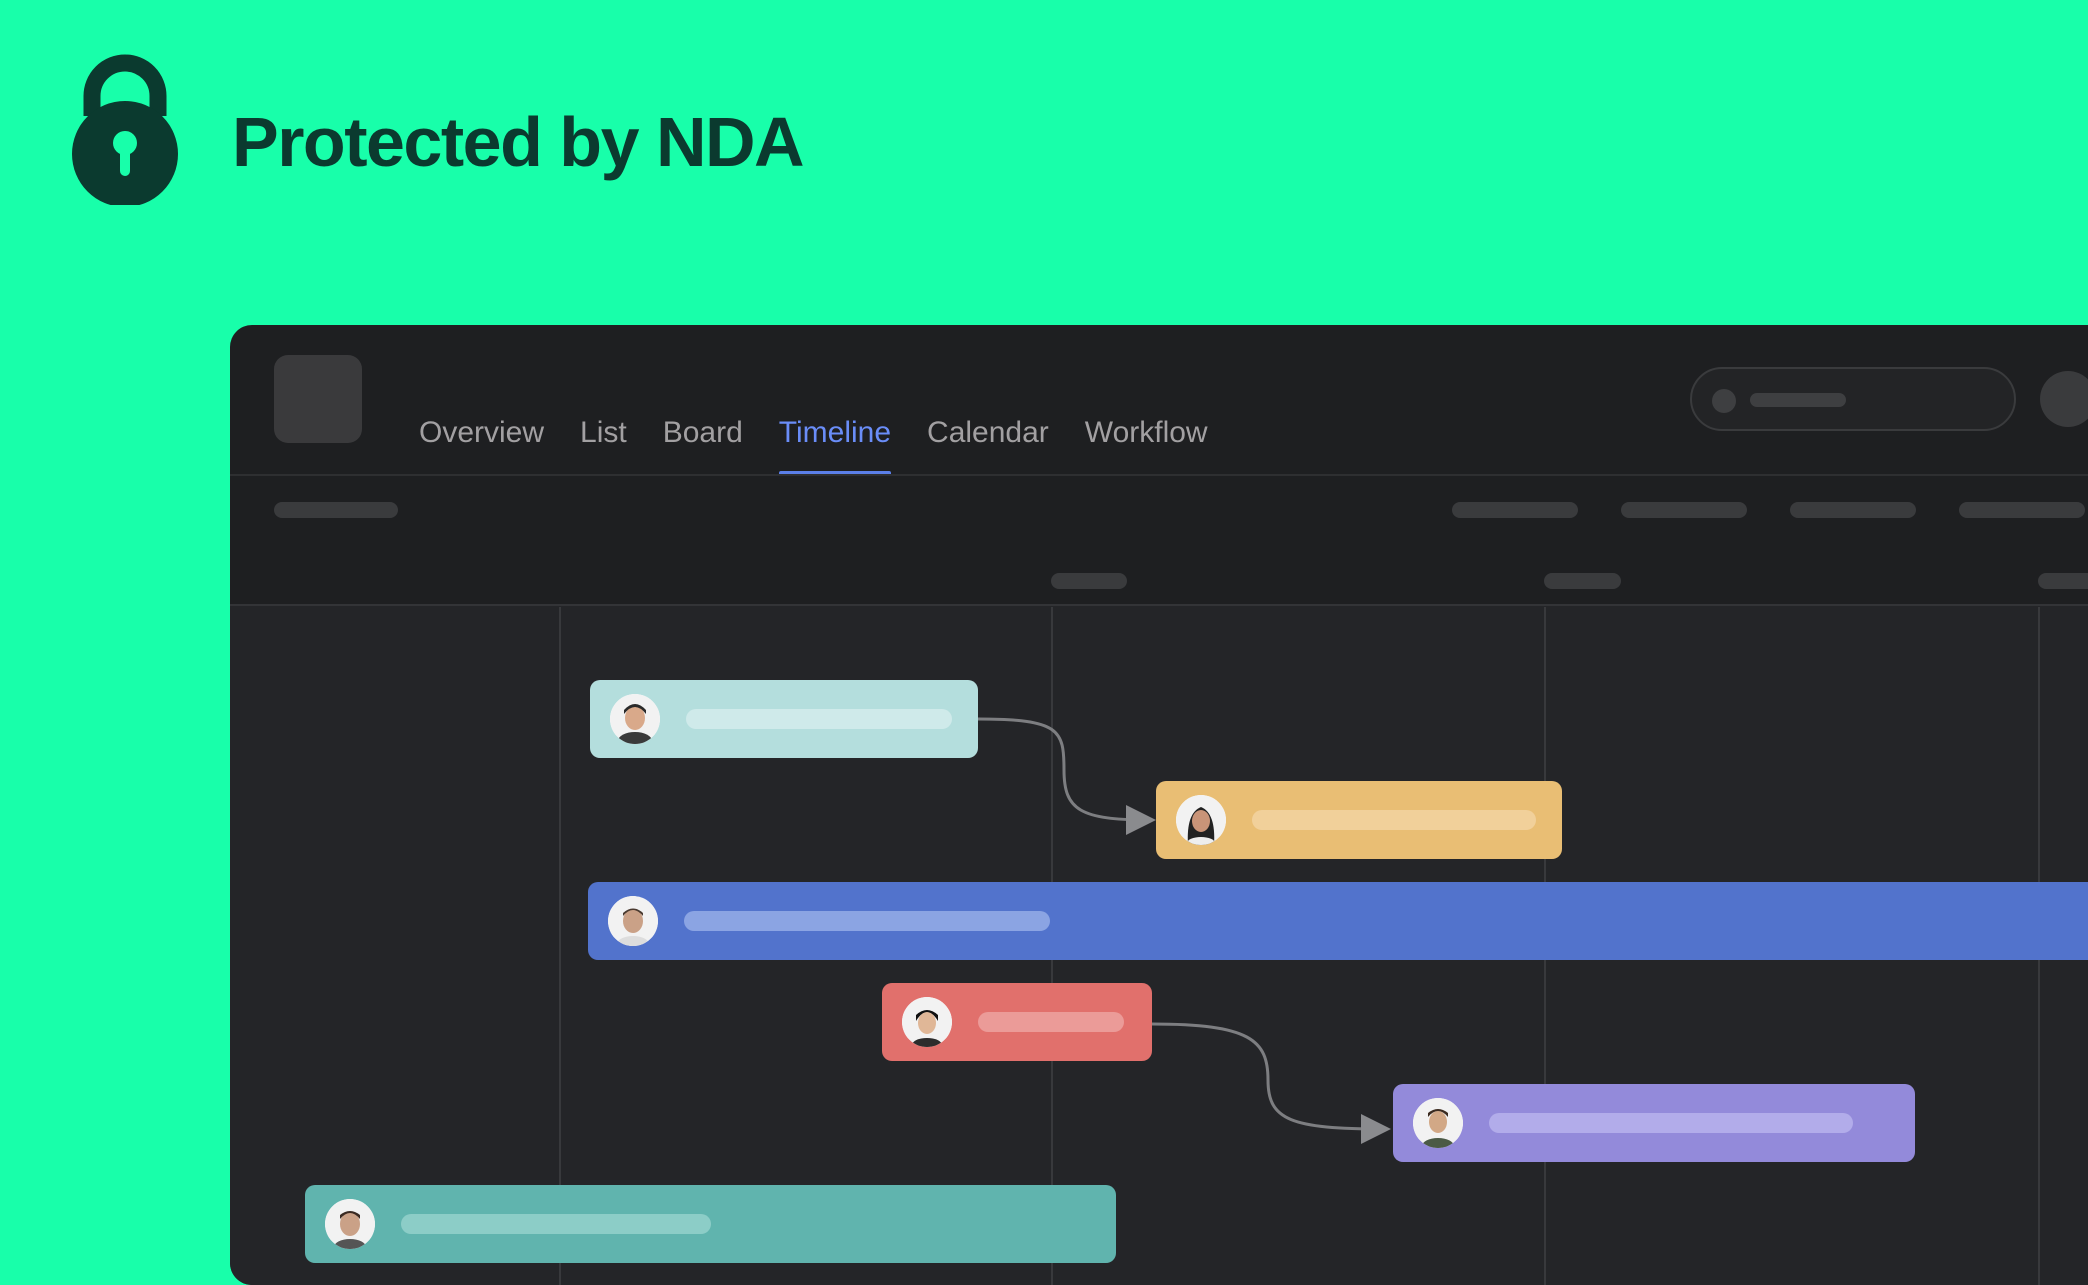 Image resolution: width=2088 pixels, height=1285 pixels. Describe the element at coordinates (518, 142) in the screenshot. I see `page-title: Protected by NDA` at that location.